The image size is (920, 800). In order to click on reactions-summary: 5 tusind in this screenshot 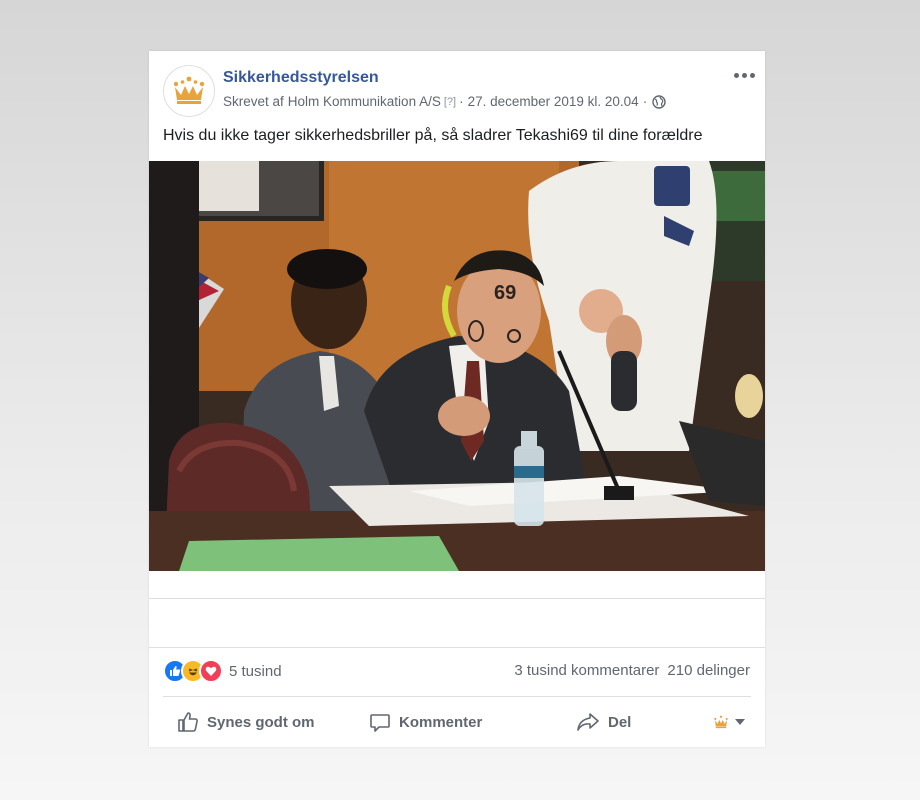, I will do `click(222, 671)`.